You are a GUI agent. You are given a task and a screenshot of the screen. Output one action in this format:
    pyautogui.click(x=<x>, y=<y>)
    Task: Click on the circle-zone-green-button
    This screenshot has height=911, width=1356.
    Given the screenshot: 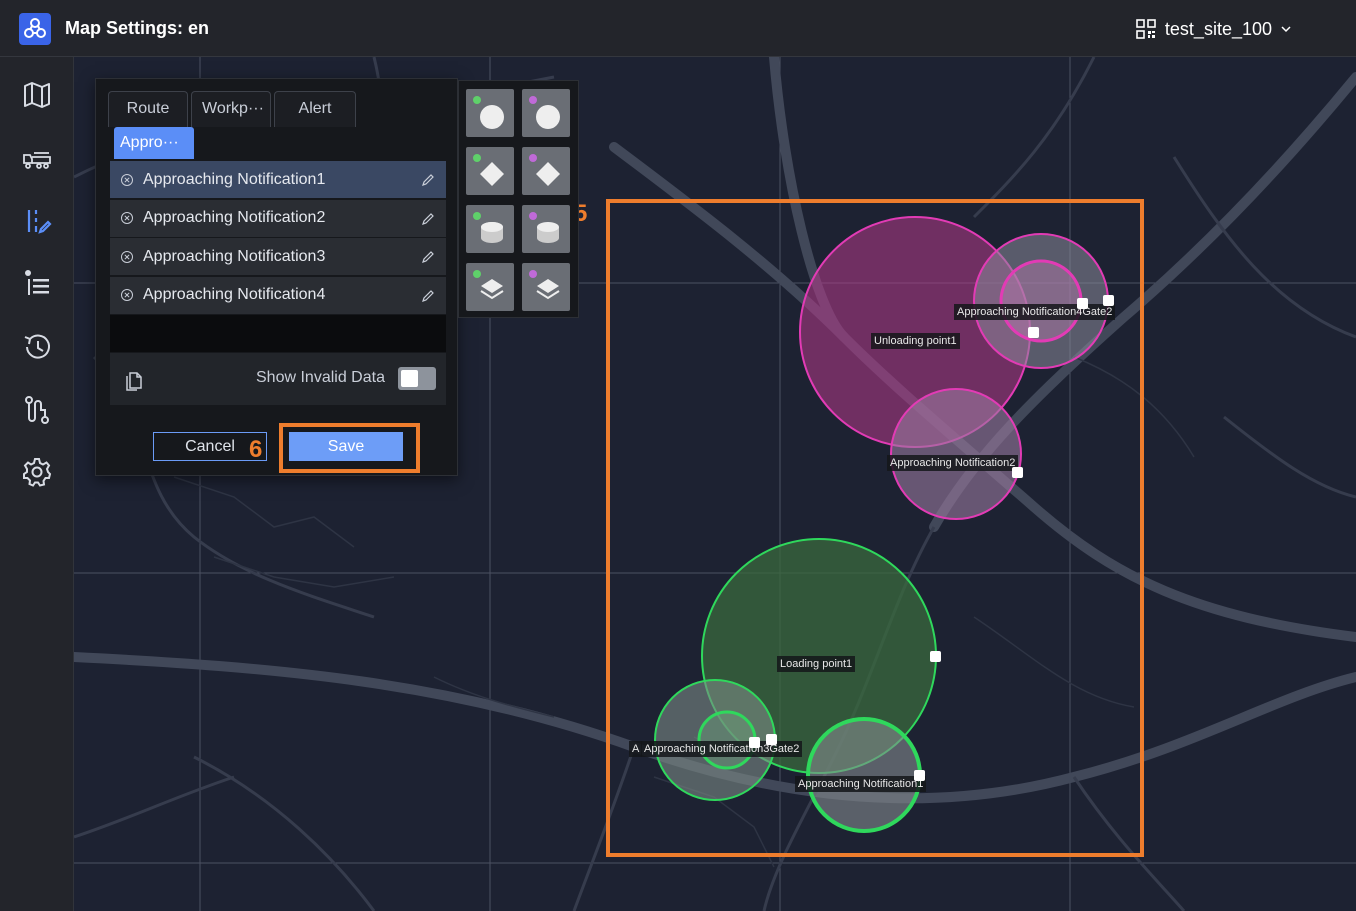 What is the action you would take?
    pyautogui.click(x=490, y=113)
    